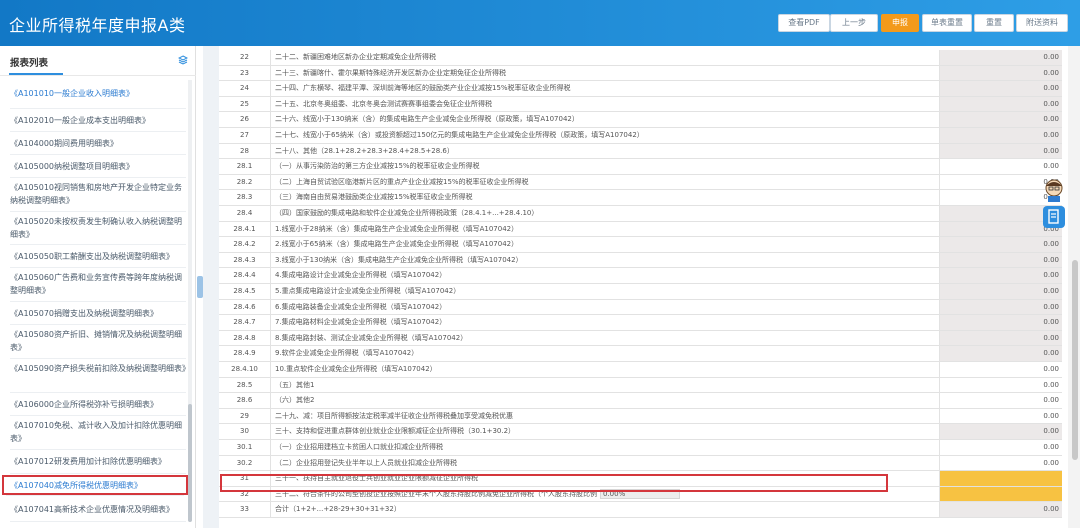 The image size is (1080, 528). I want to click on sidebar-item-a105010: 《A105010视同销售和房地产开发企业特定业务纳税调整明细表》, so click(98, 195).